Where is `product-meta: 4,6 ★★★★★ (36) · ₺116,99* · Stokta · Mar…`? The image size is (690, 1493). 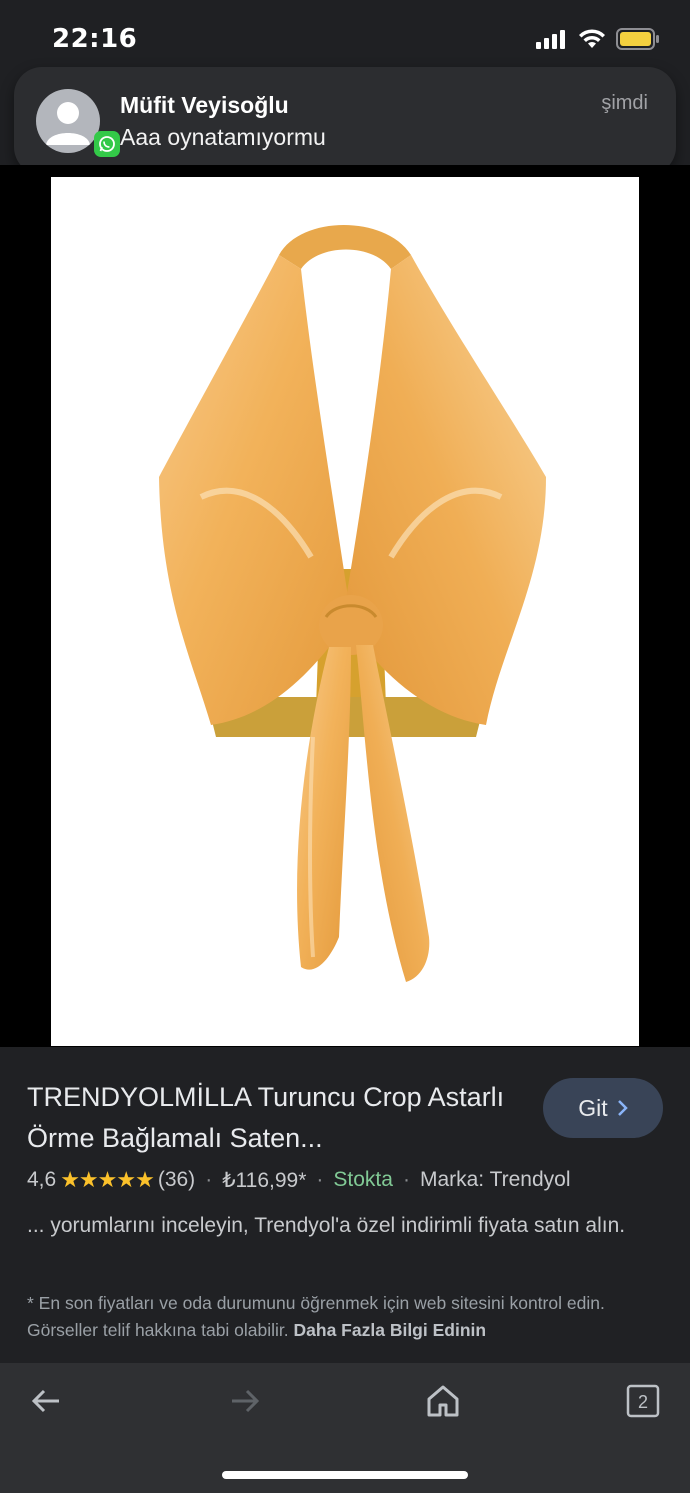
product-meta: 4,6 ★★★★★ (36) · ₺116,99* · Stokta · Mar… is located at coordinates (299, 1180).